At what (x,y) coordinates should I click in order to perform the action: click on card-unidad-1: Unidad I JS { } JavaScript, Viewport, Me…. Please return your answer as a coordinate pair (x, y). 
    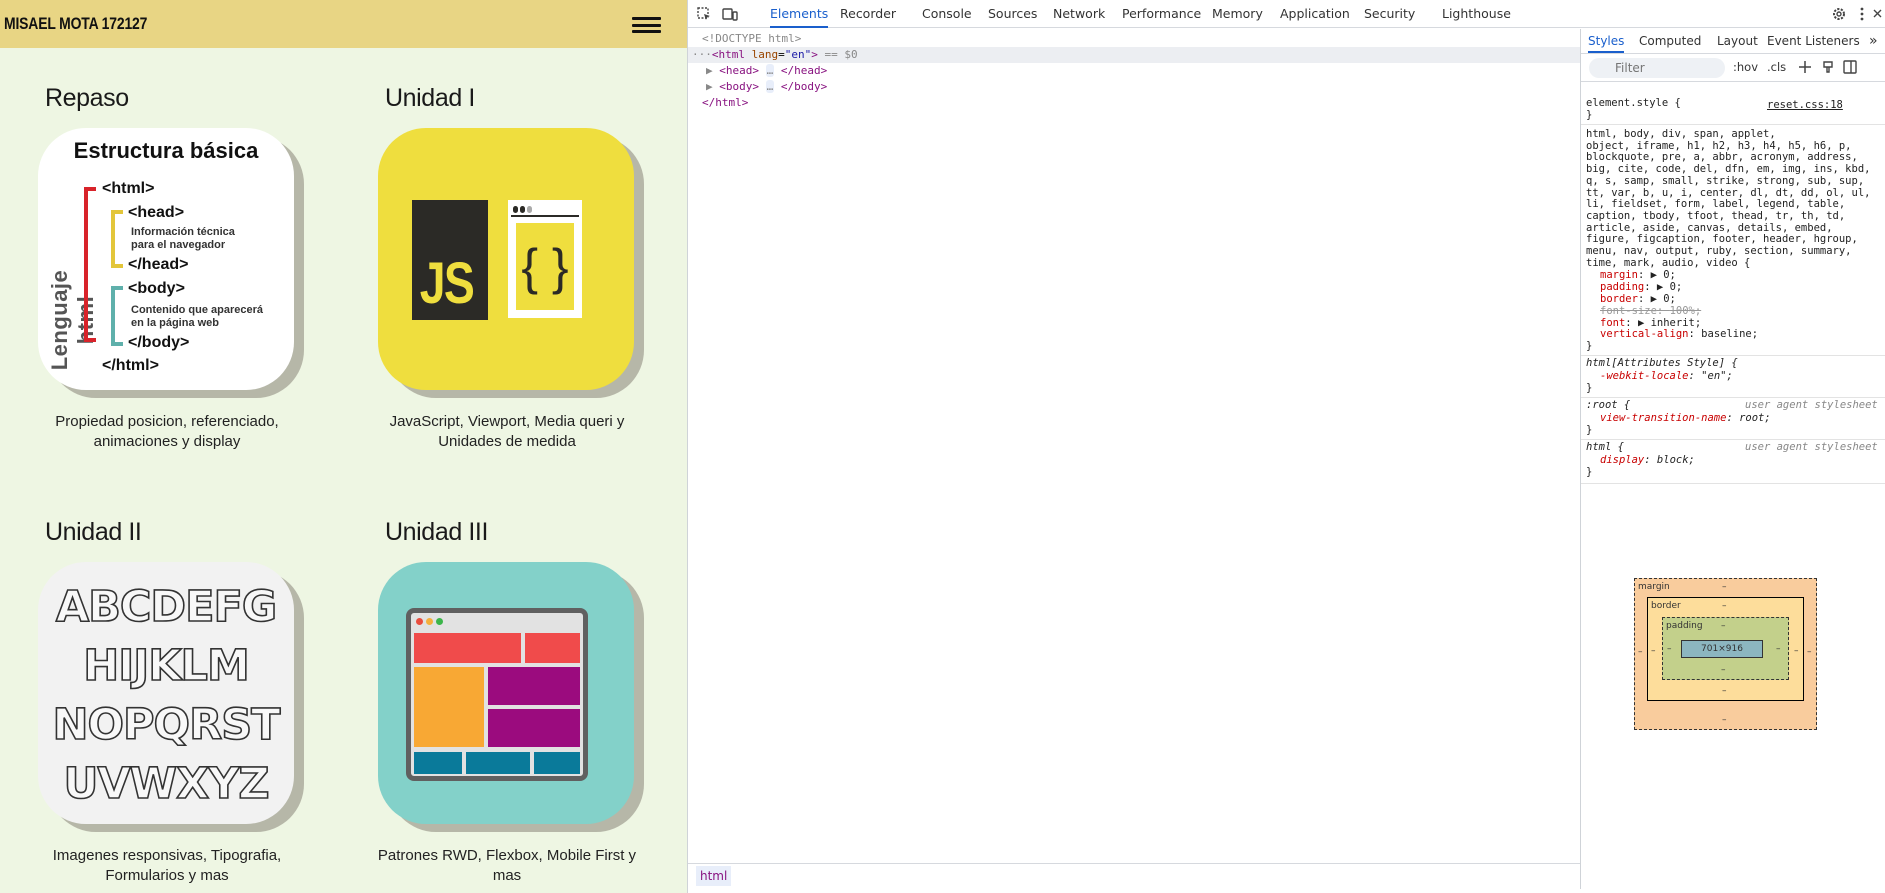
    Looking at the image, I should click on (528, 267).